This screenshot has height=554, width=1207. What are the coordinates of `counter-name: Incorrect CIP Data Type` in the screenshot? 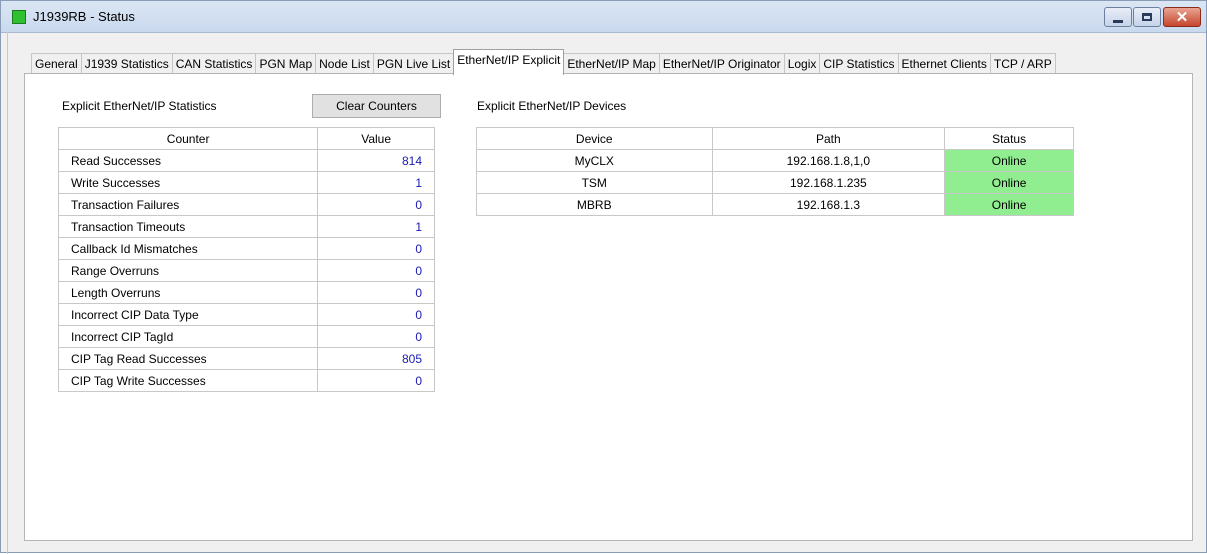 It's located at (188, 314).